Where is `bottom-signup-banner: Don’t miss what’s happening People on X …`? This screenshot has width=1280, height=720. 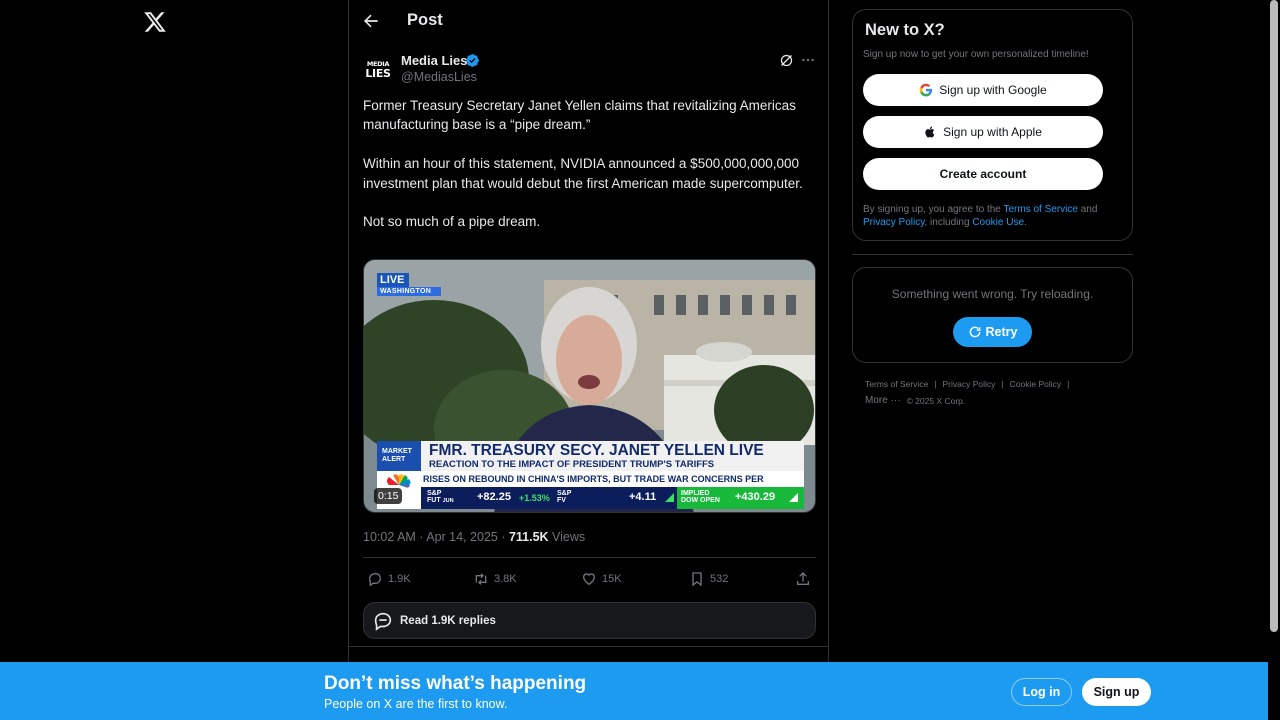
bottom-signup-banner: Don’t miss what’s happening People on X … is located at coordinates (634, 691).